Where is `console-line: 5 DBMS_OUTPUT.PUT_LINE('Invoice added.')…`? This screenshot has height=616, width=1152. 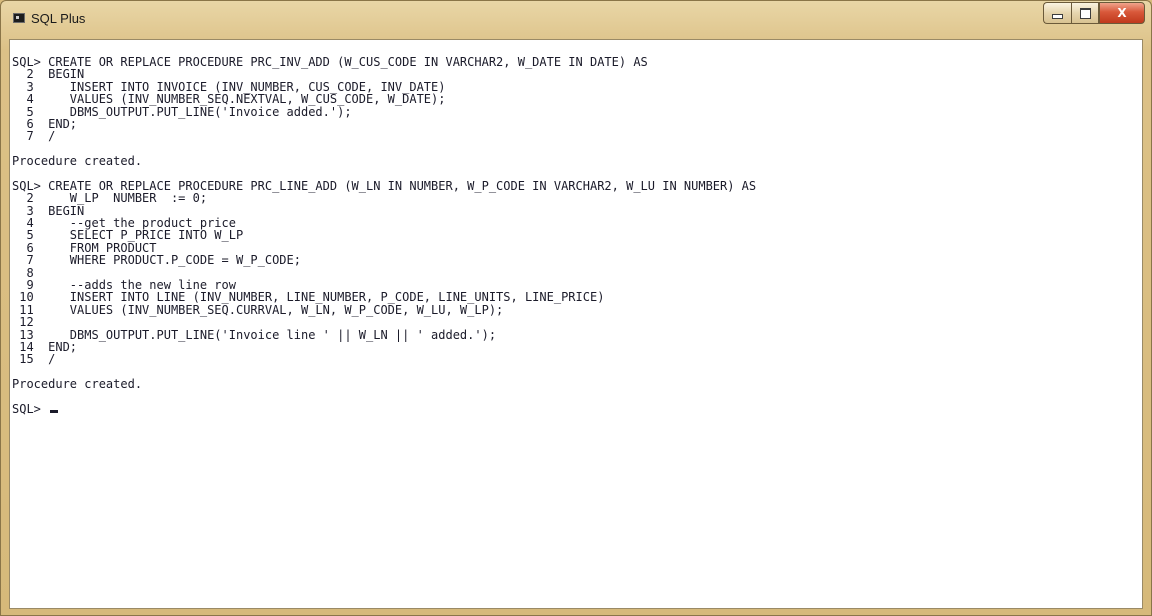 console-line: 5 DBMS_OUTPUT.PUT_LINE('Invoice added.')… is located at coordinates (182, 111).